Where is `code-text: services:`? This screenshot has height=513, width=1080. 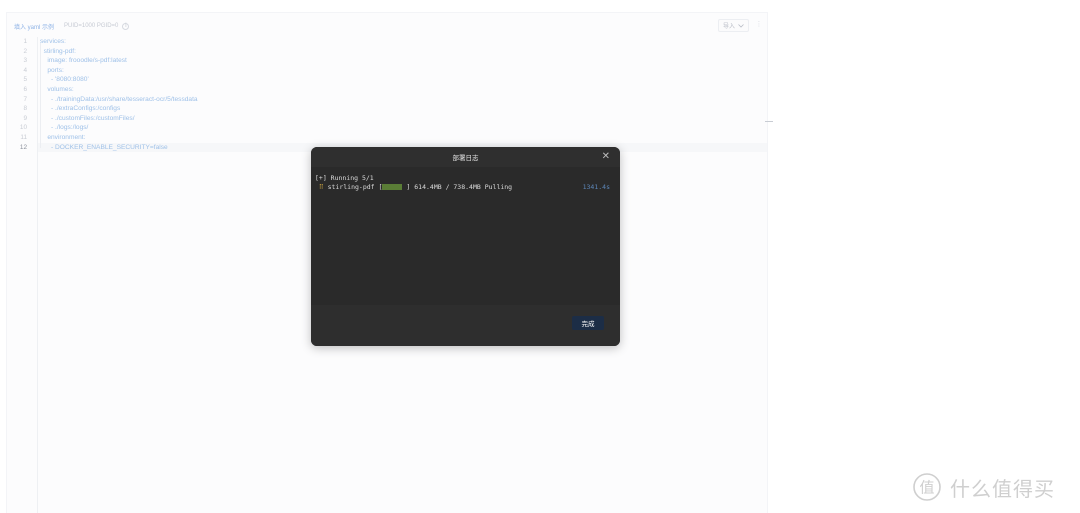
code-text: services: is located at coordinates (53, 41).